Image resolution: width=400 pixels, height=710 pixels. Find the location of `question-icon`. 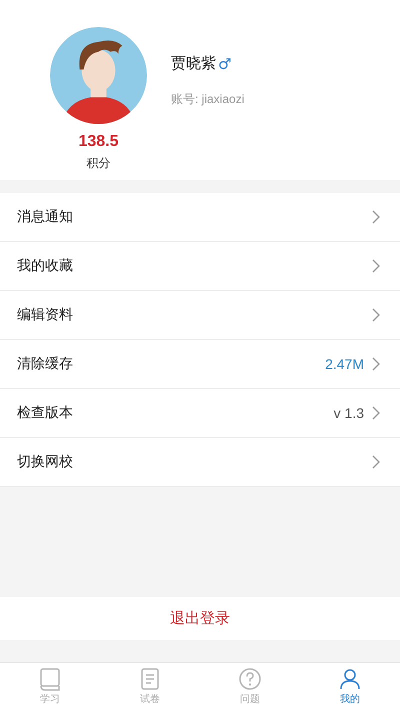

question-icon is located at coordinates (250, 679).